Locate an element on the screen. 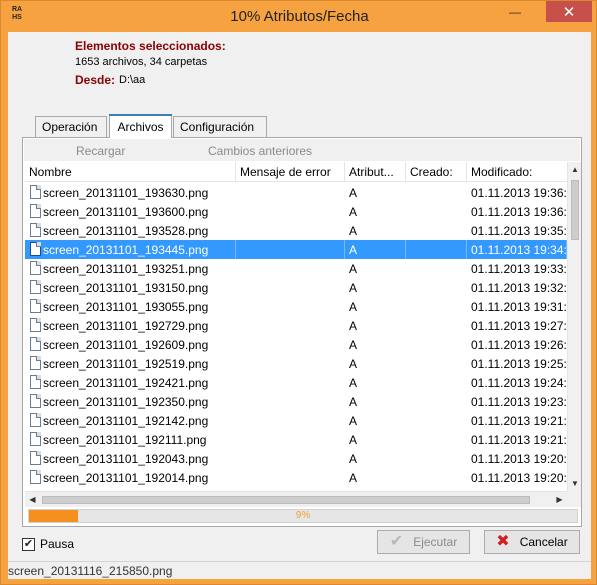  modified-date: 01.11.2013 19:26:1 is located at coordinates (519, 345).